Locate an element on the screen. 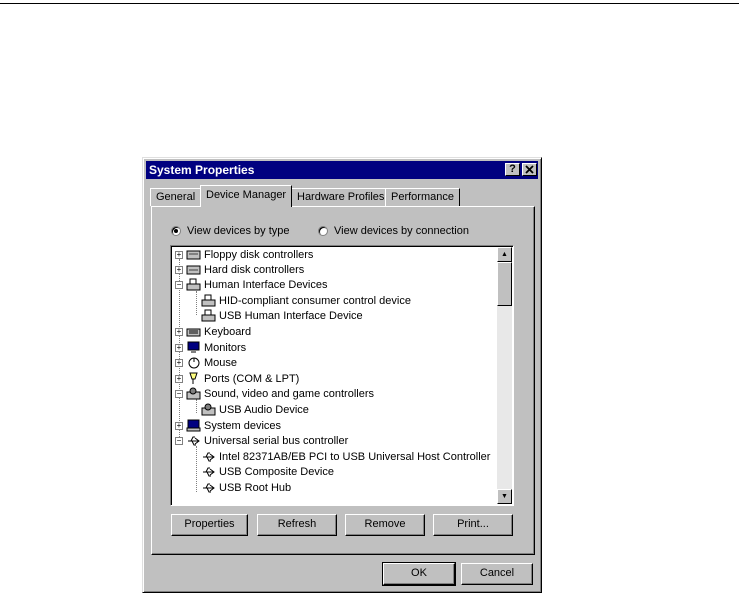 This screenshot has height=594, width=739. tree-item: + Hard disk controllers is located at coordinates (239, 269).